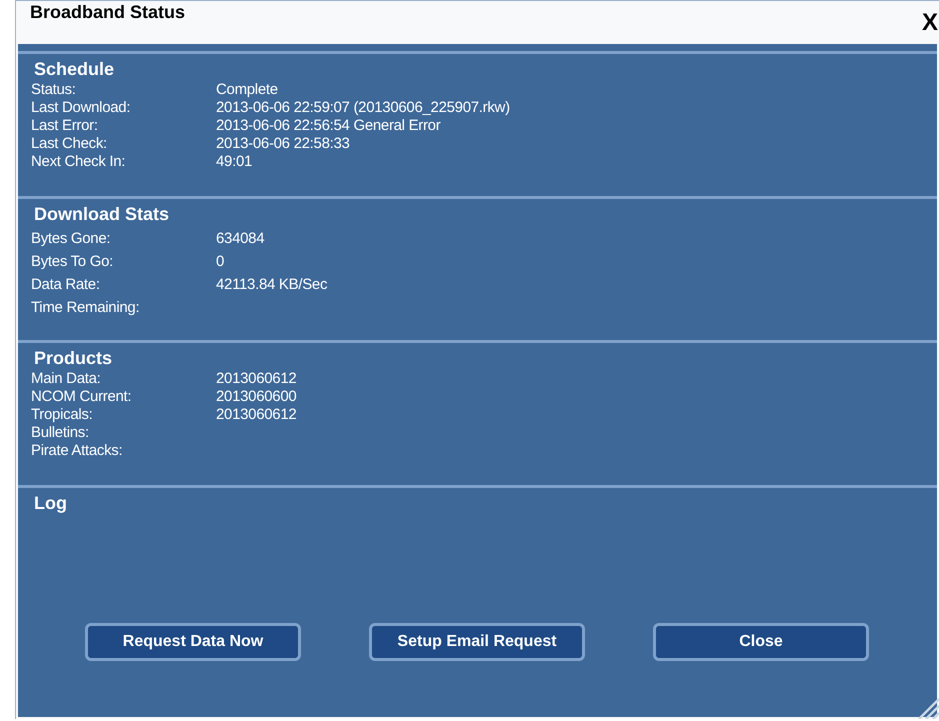 This screenshot has width=939, height=721. I want to click on field-label: Time Remaining:, so click(85, 308).